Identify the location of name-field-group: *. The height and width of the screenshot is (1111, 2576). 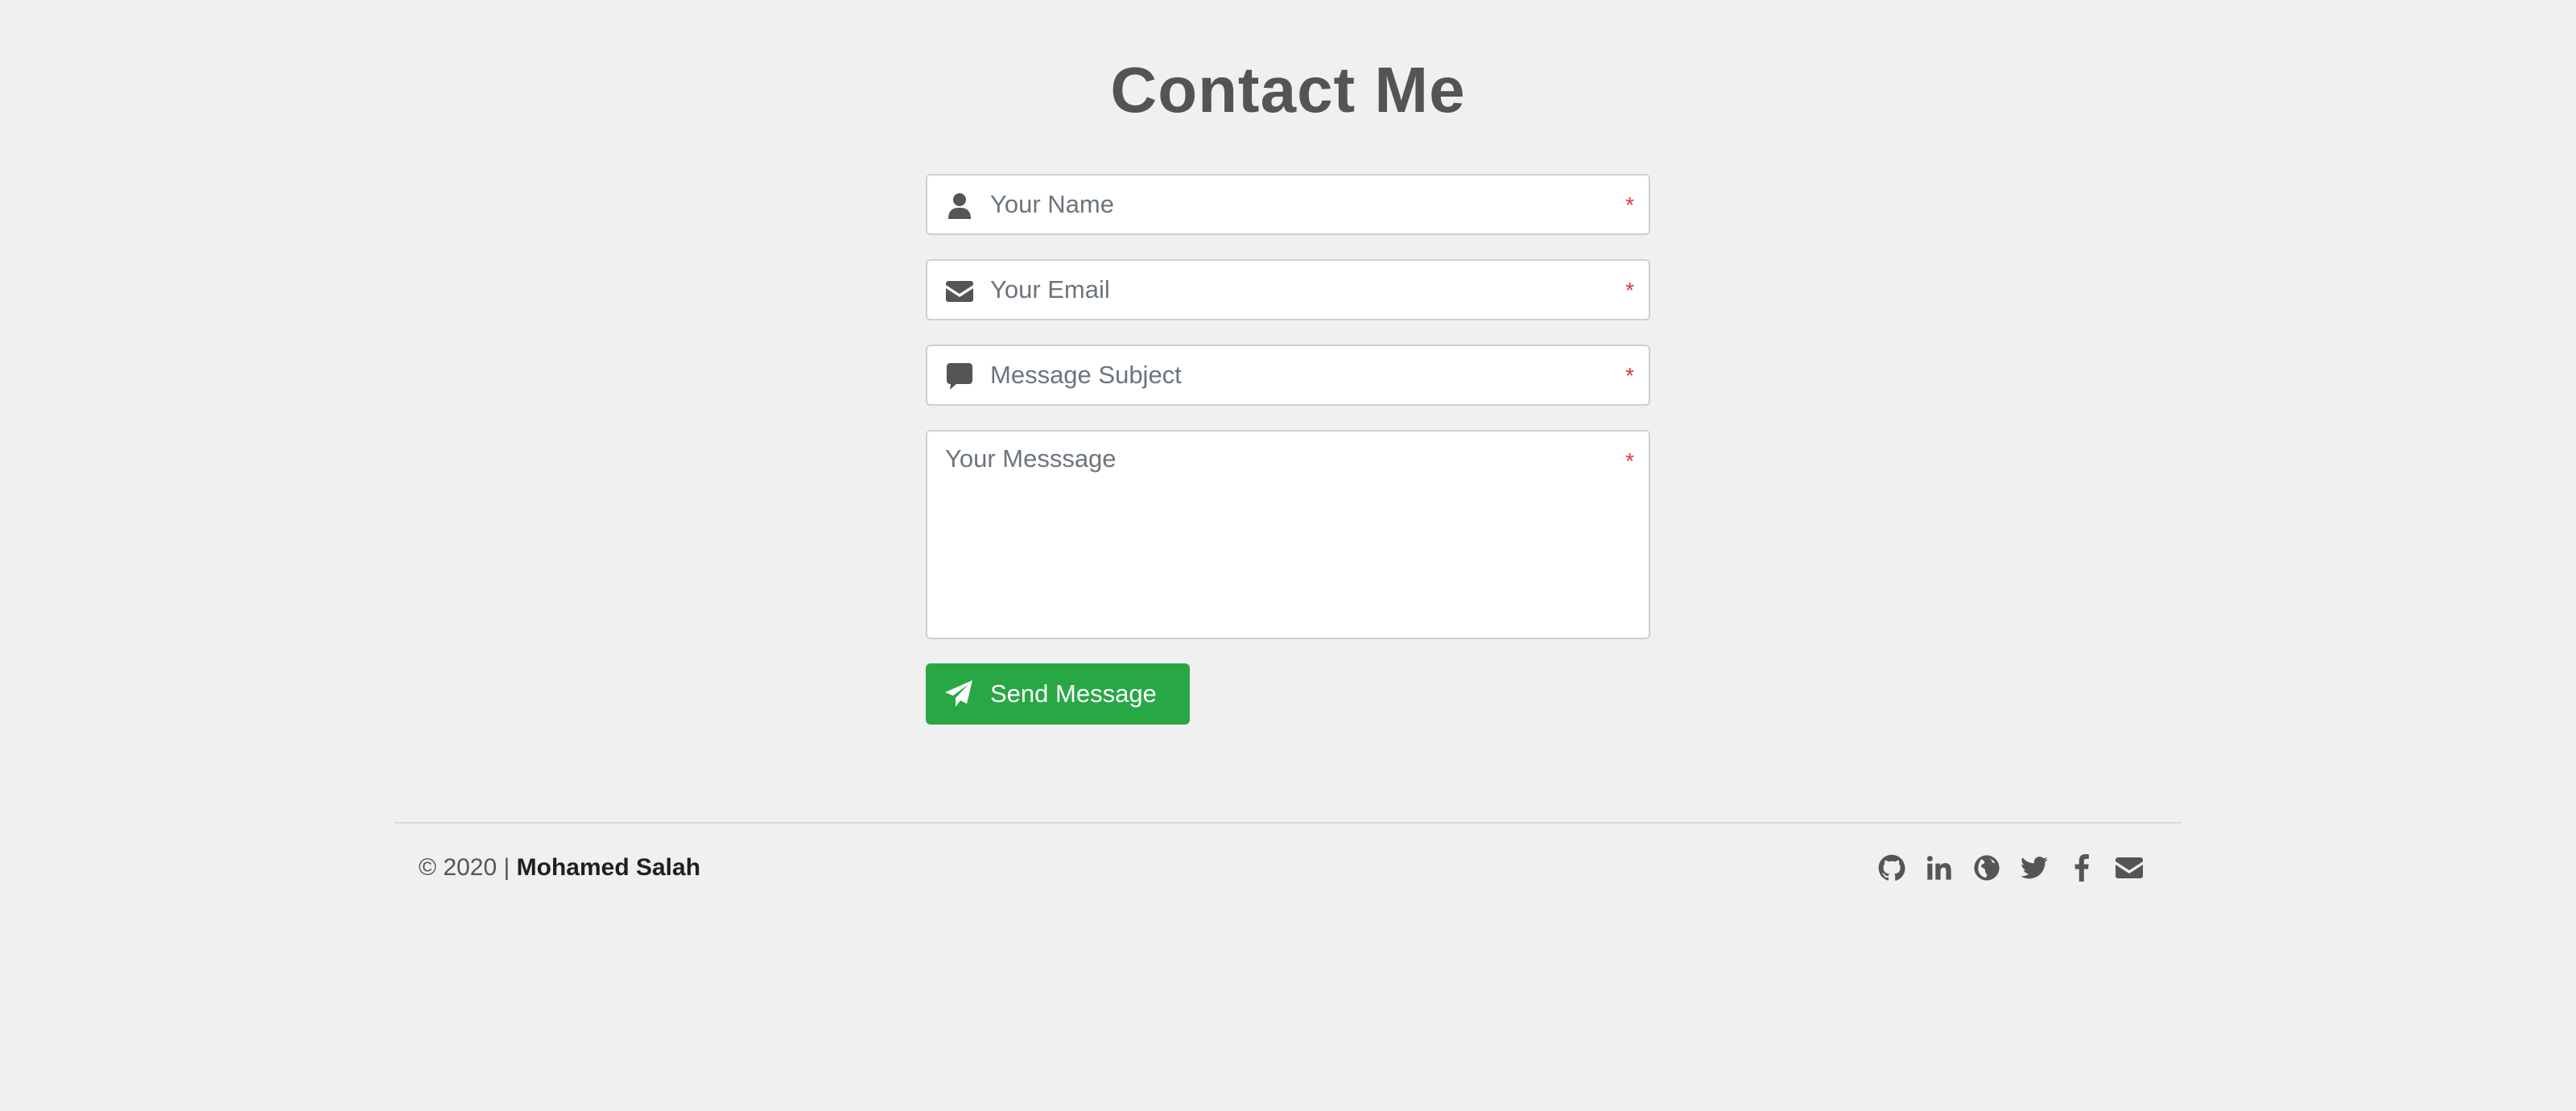
(1288, 204).